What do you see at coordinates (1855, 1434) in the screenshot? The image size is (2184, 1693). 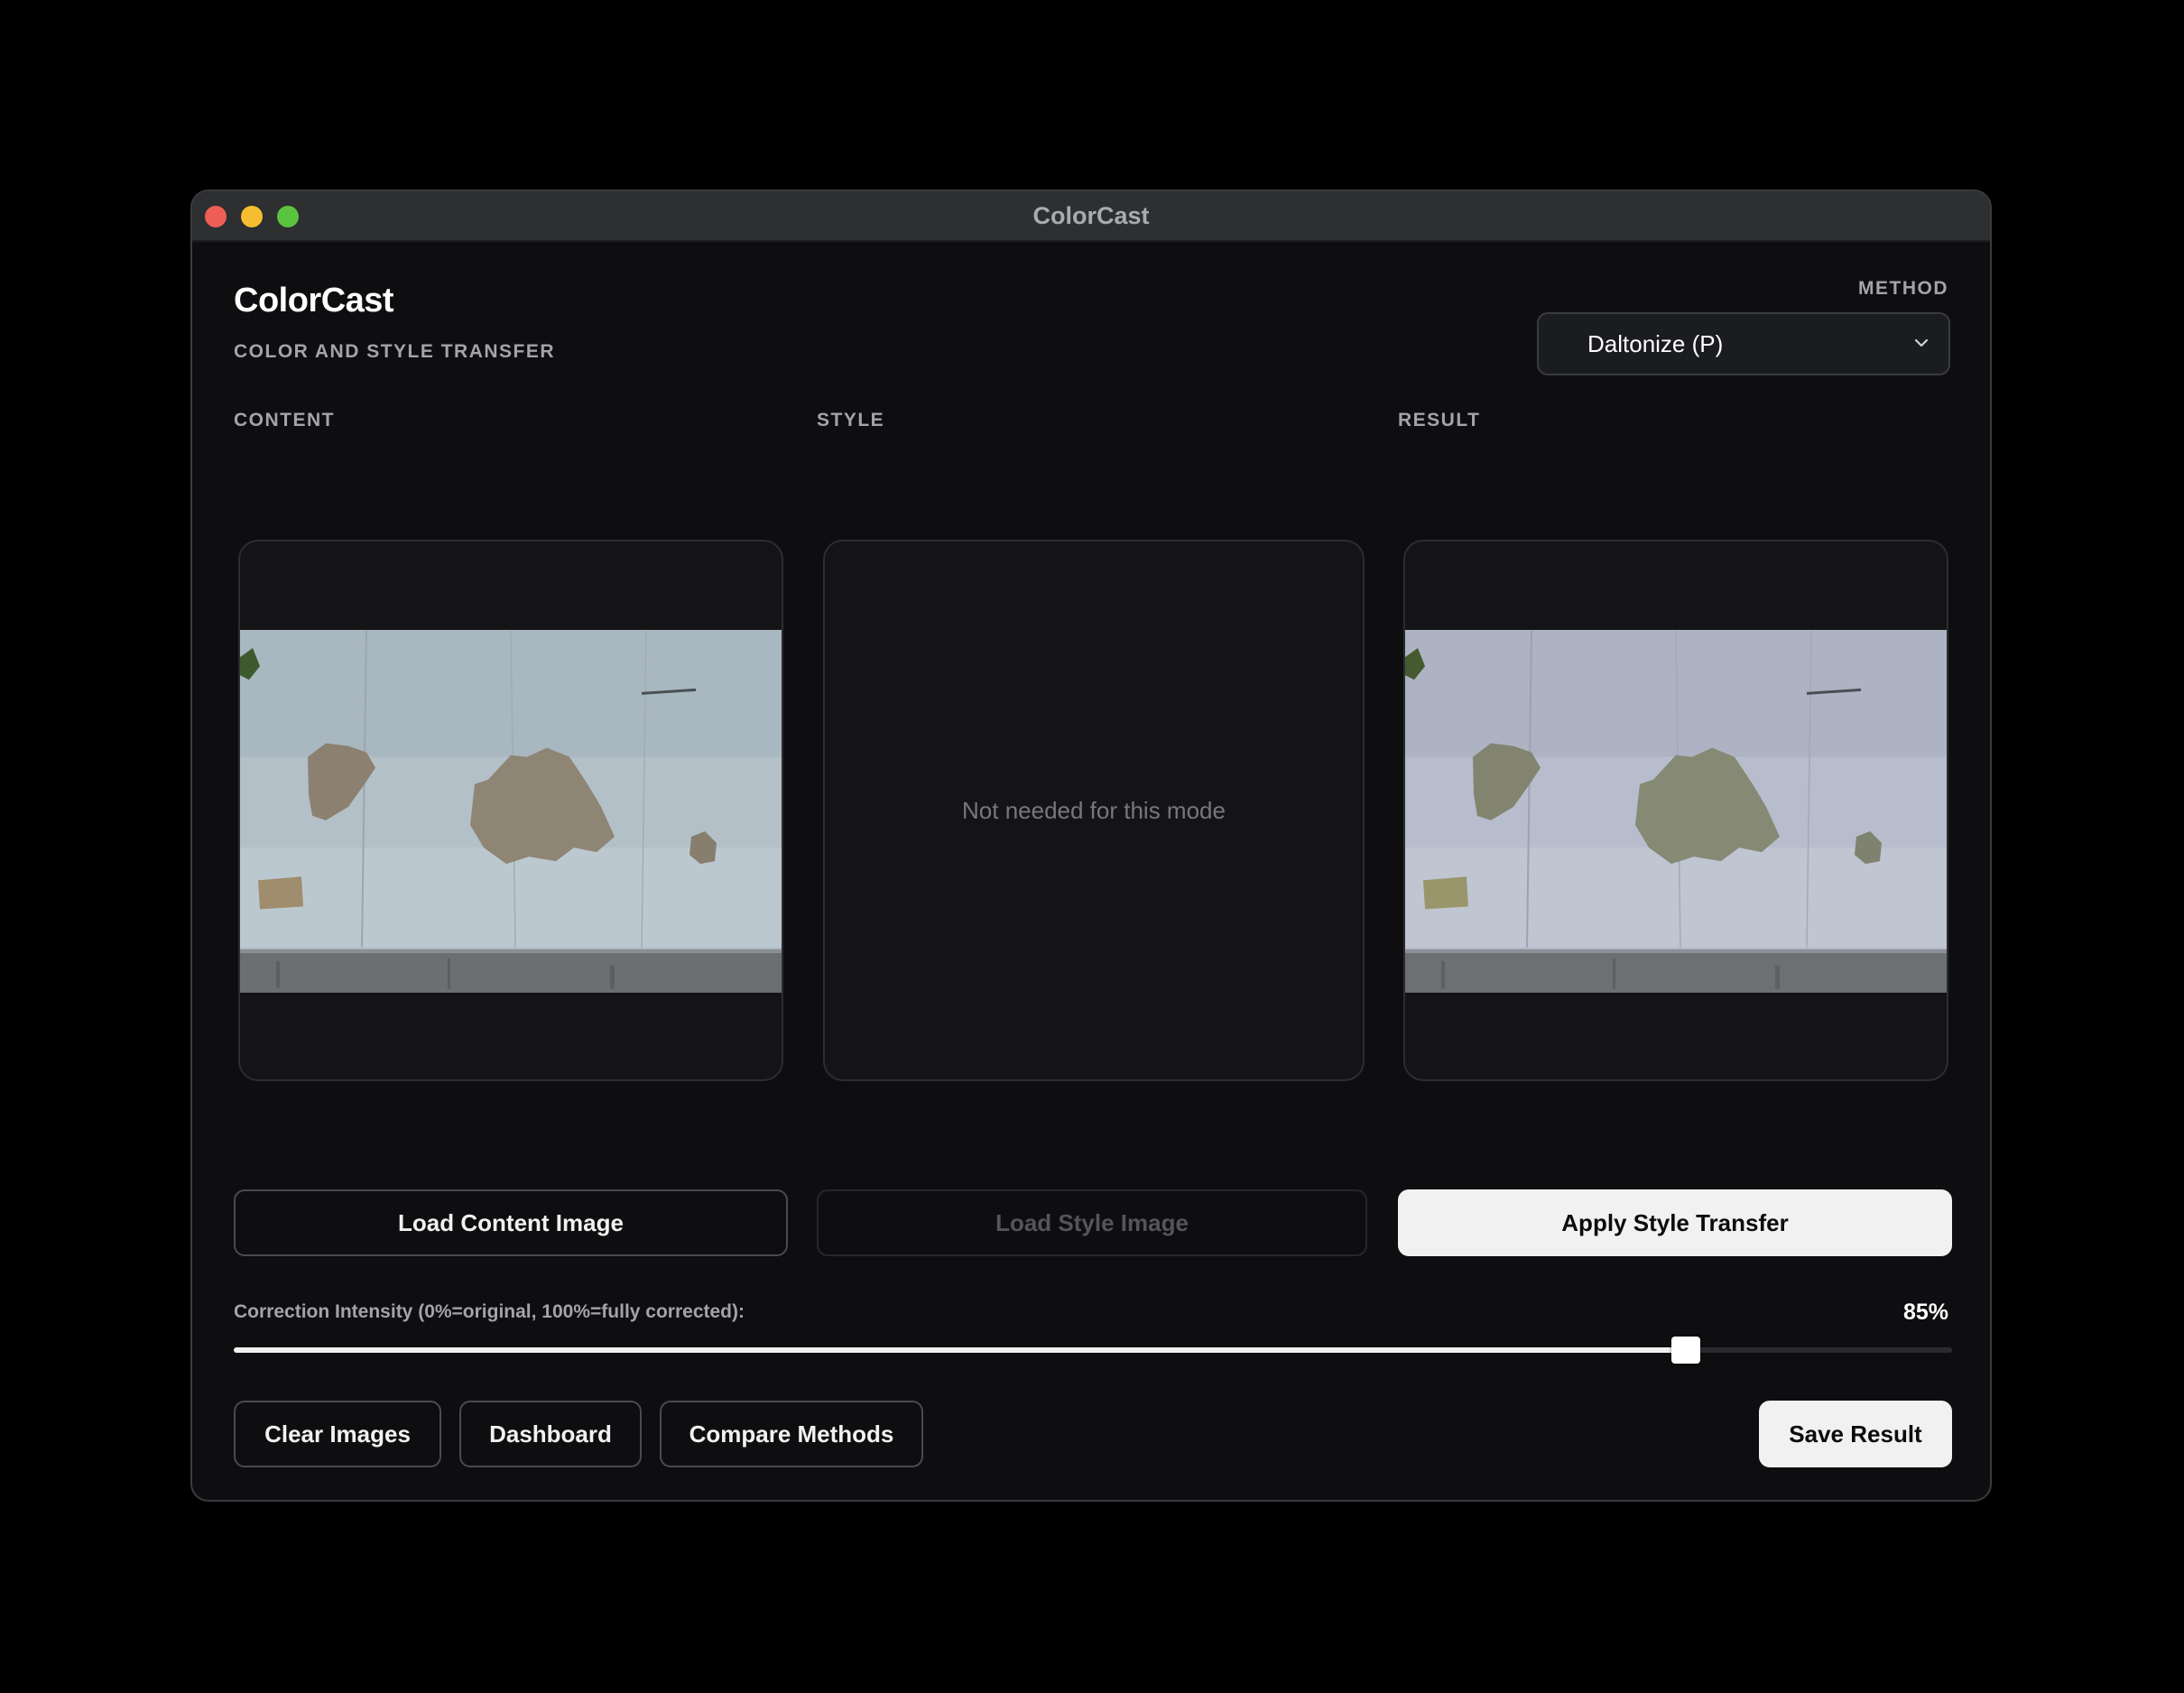 I see `save-result-button: Save Result` at bounding box center [1855, 1434].